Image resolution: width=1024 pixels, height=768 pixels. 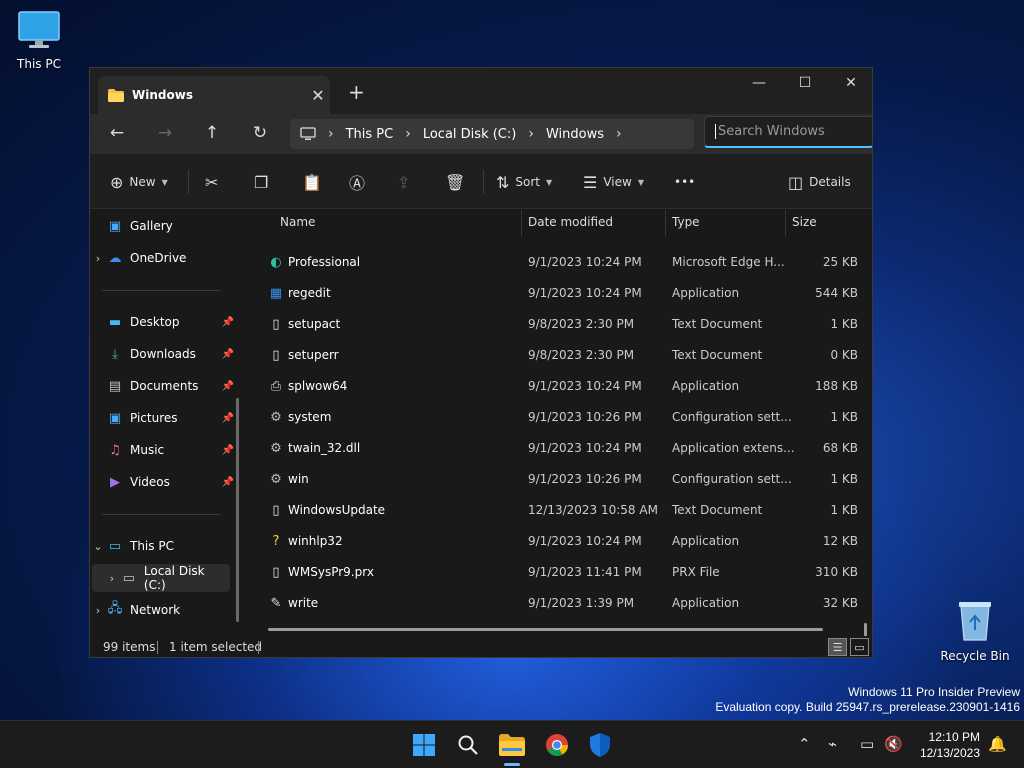 What do you see at coordinates (840, 448) in the screenshot?
I see `file-size: 68 KB` at bounding box center [840, 448].